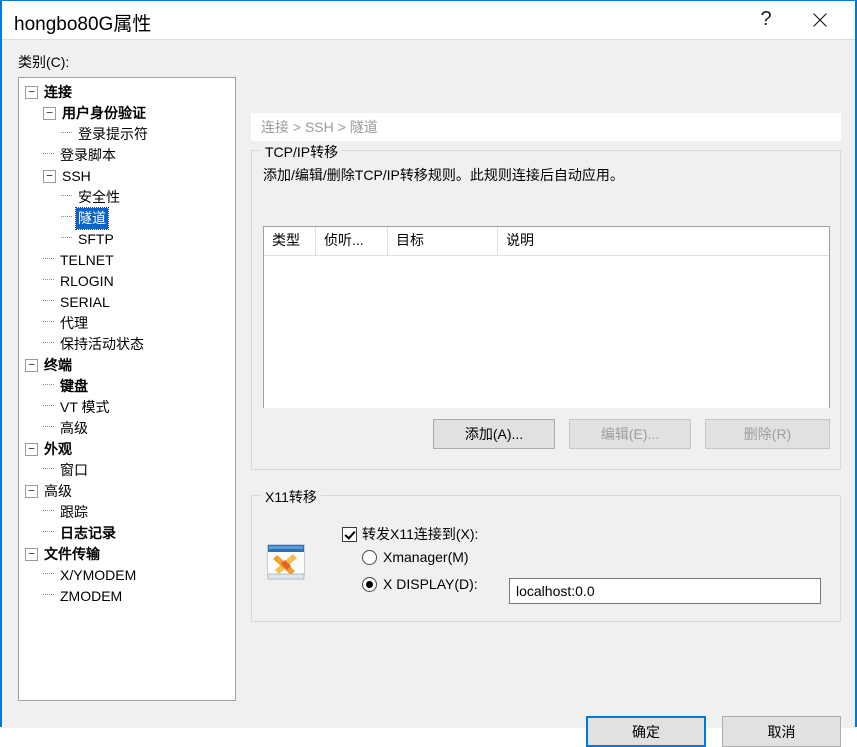  Describe the element at coordinates (92, 218) in the screenshot. I see `sidebar-item-label: 隧道` at that location.